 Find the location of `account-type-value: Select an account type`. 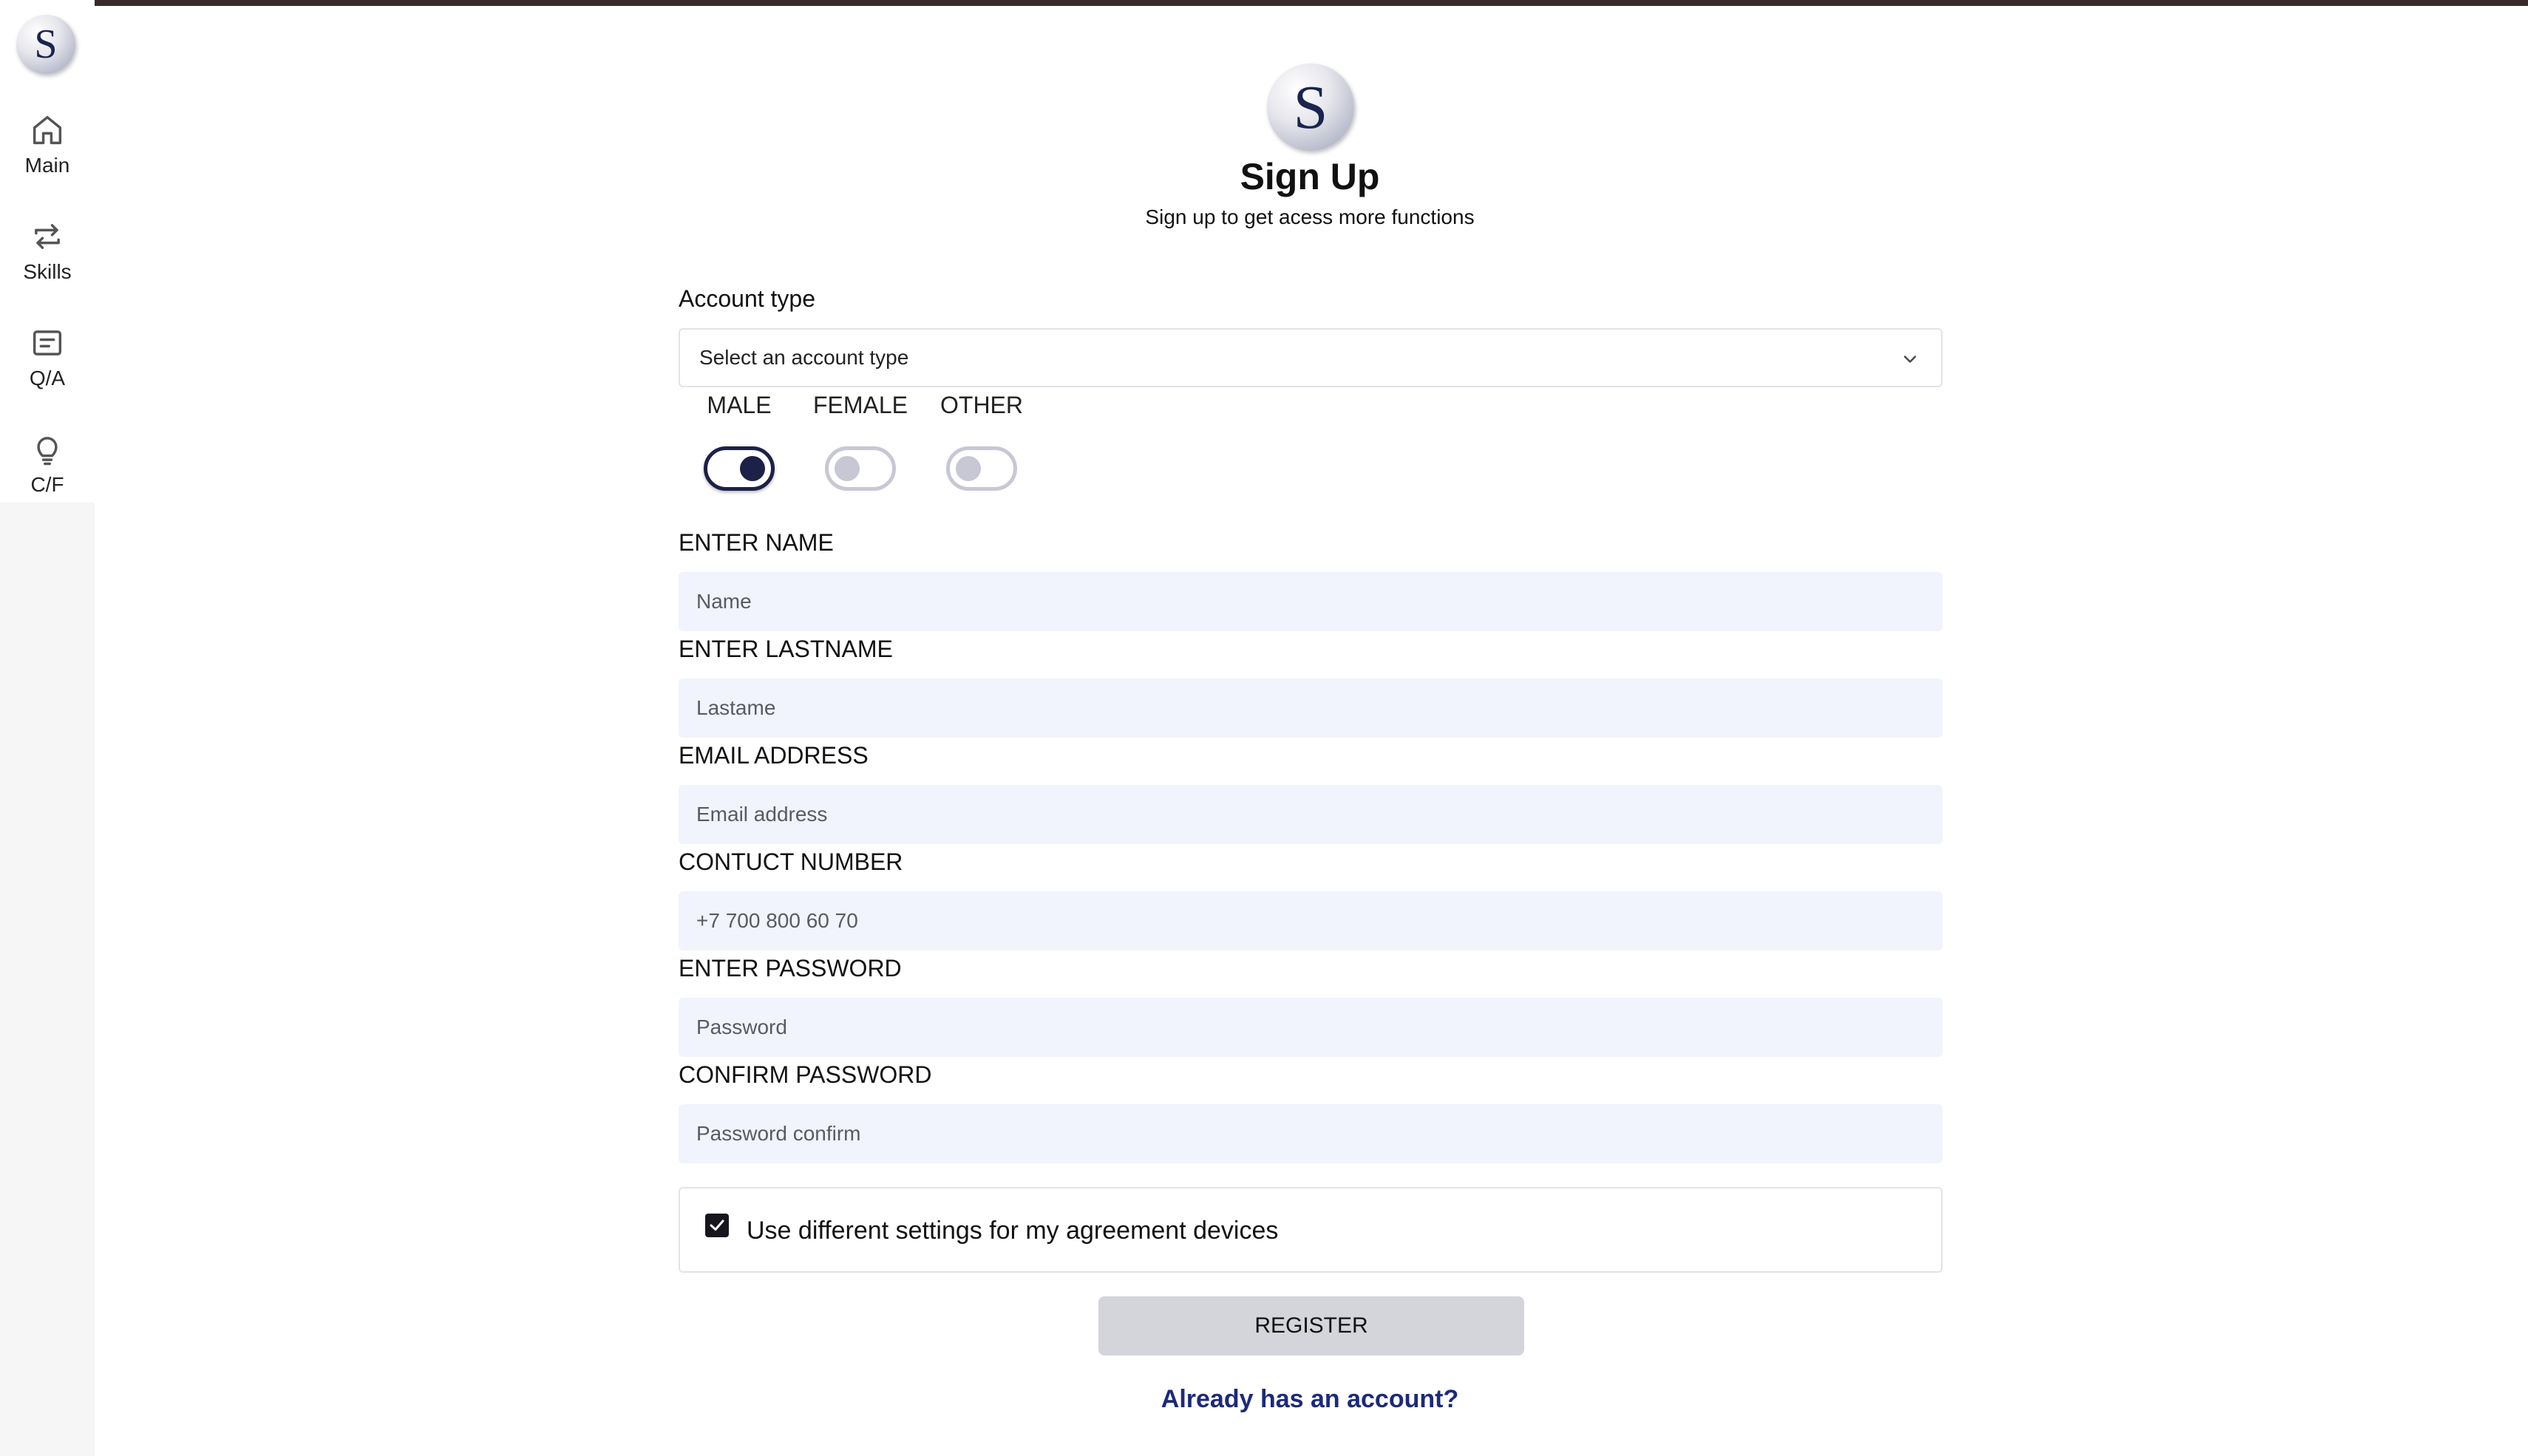

account-type-value: Select an account type is located at coordinates (804, 357).